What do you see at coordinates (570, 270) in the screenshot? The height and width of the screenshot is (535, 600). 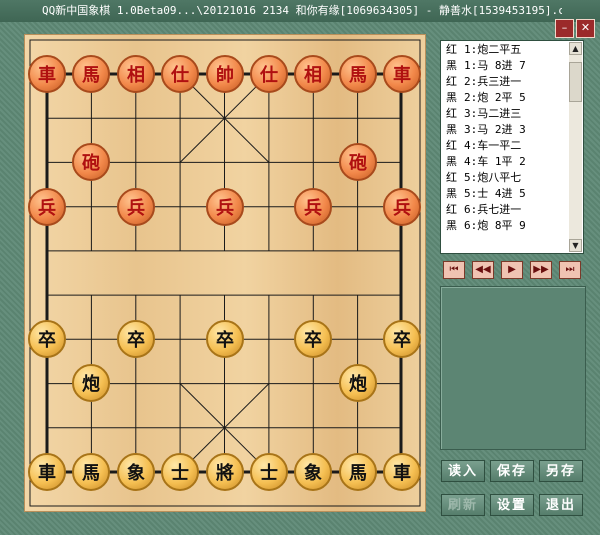 I see `last-move-button: ⏭` at bounding box center [570, 270].